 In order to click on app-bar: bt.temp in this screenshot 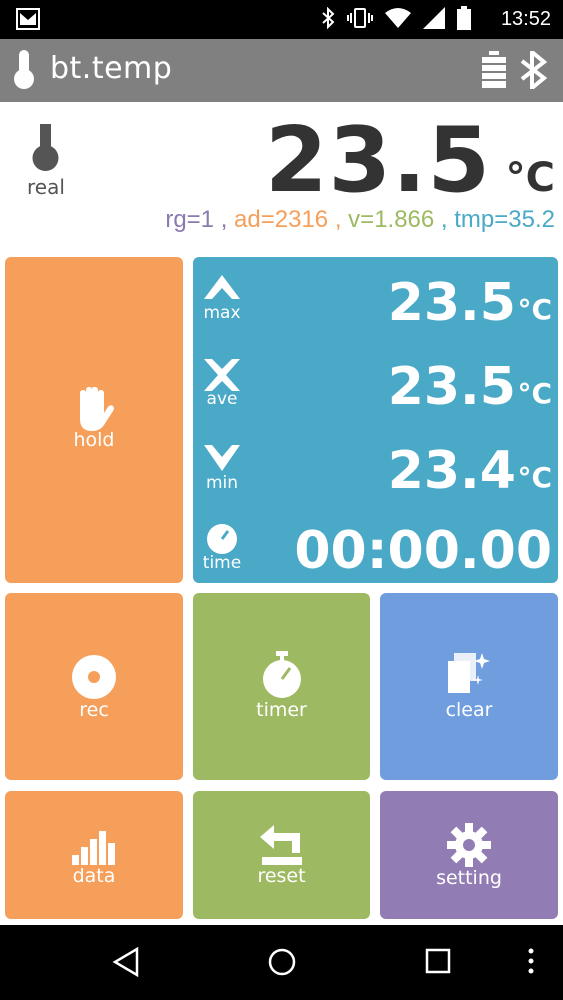, I will do `click(281, 70)`.